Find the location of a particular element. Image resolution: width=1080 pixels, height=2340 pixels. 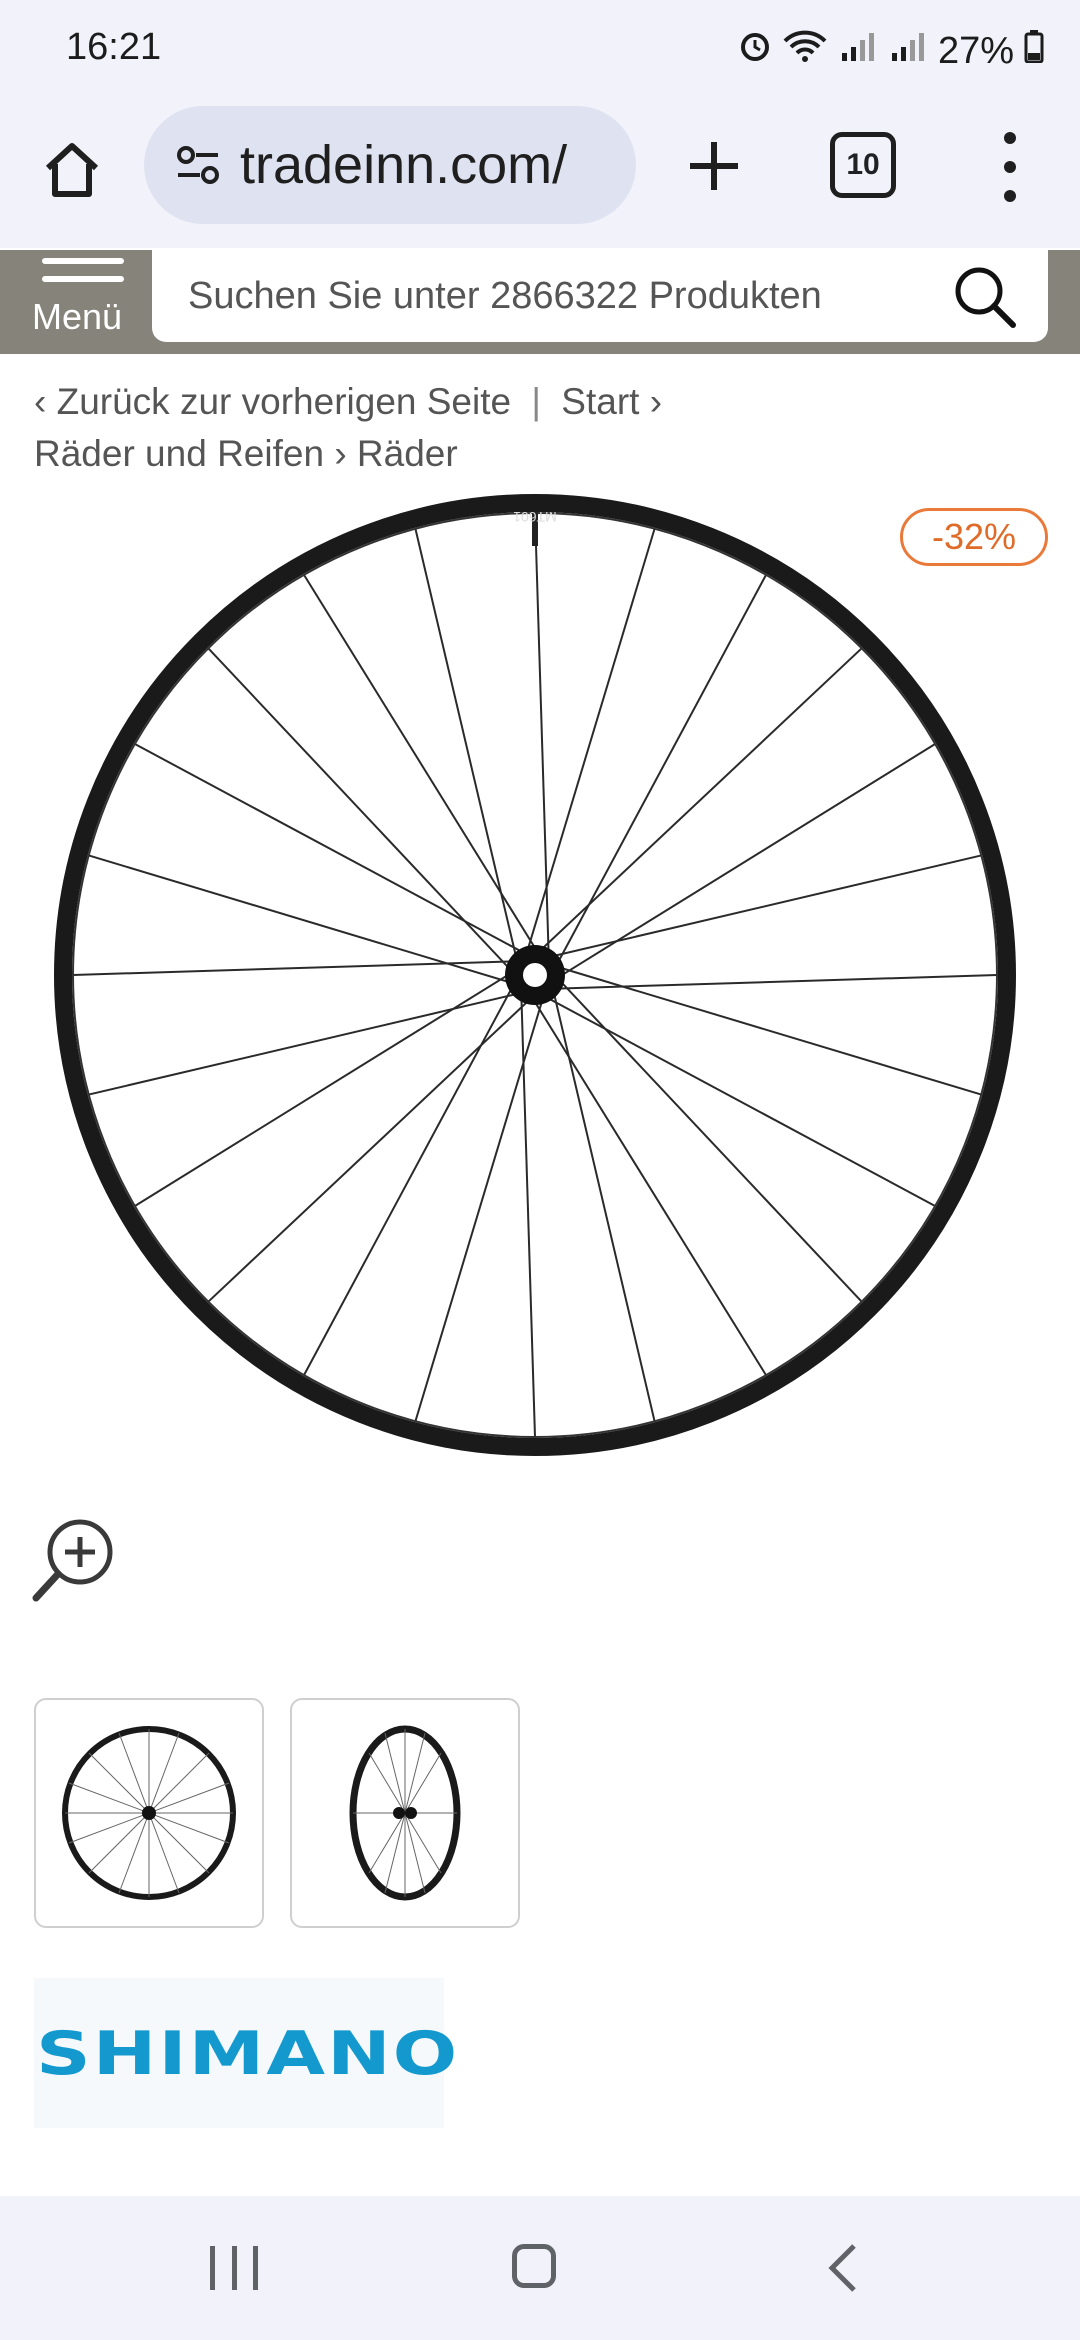

zoom-in-icon is located at coordinates (72, 1560).